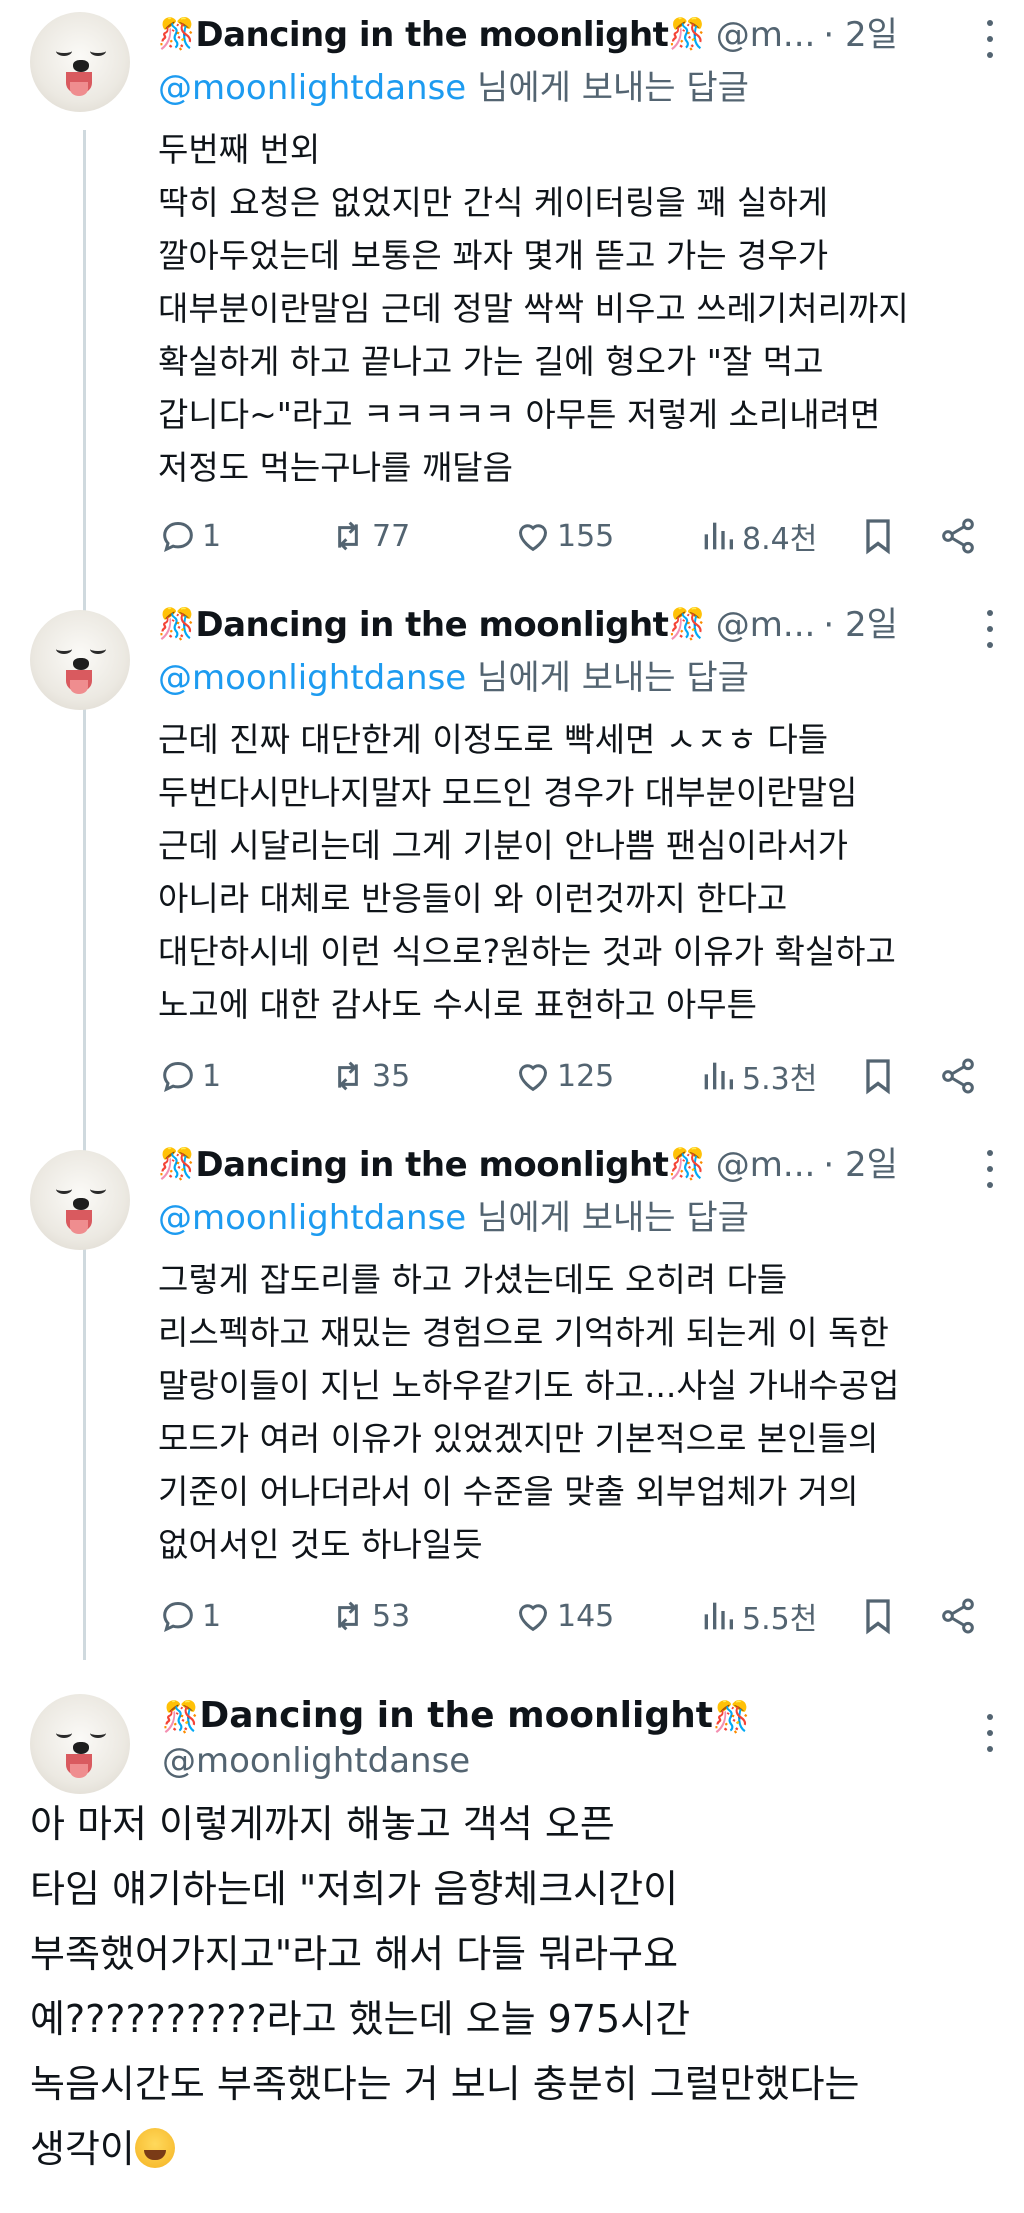 This screenshot has height=2213, width=1024. What do you see at coordinates (586, 1076) in the screenshot?
I see `like-count: 125` at bounding box center [586, 1076].